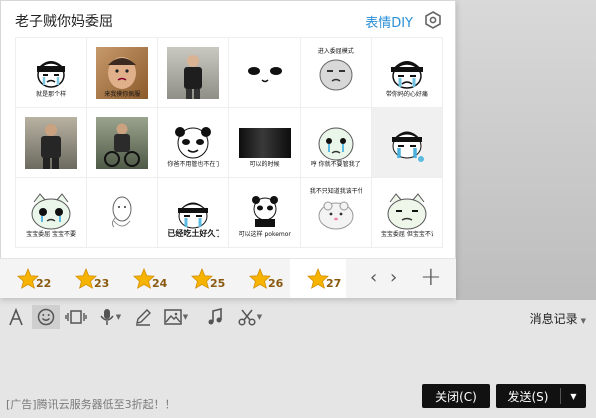 The width and height of the screenshot is (596, 418). Describe the element at coordinates (373, 278) in the screenshot. I see `prev-page-arrow: ‹` at that location.